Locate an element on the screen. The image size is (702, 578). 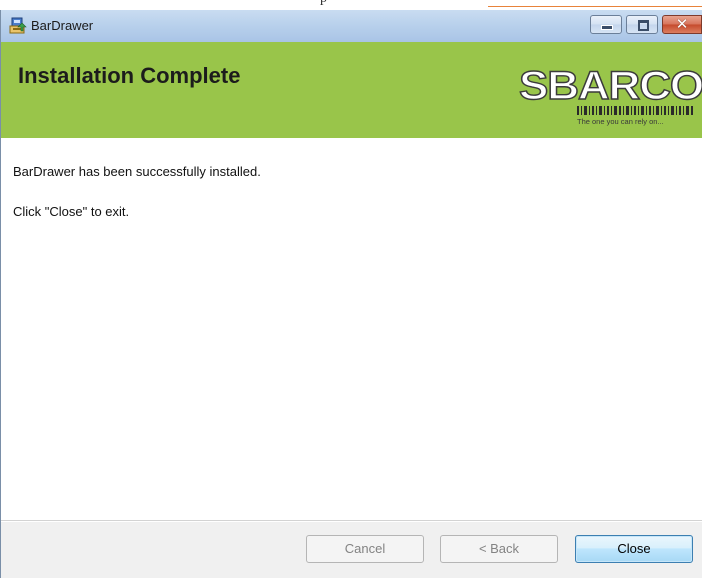
background-text-fragment: p is located at coordinates (323, 3).